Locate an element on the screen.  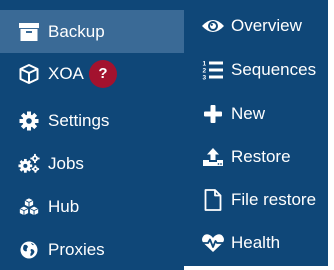
gears-icon is located at coordinates (29, 164).